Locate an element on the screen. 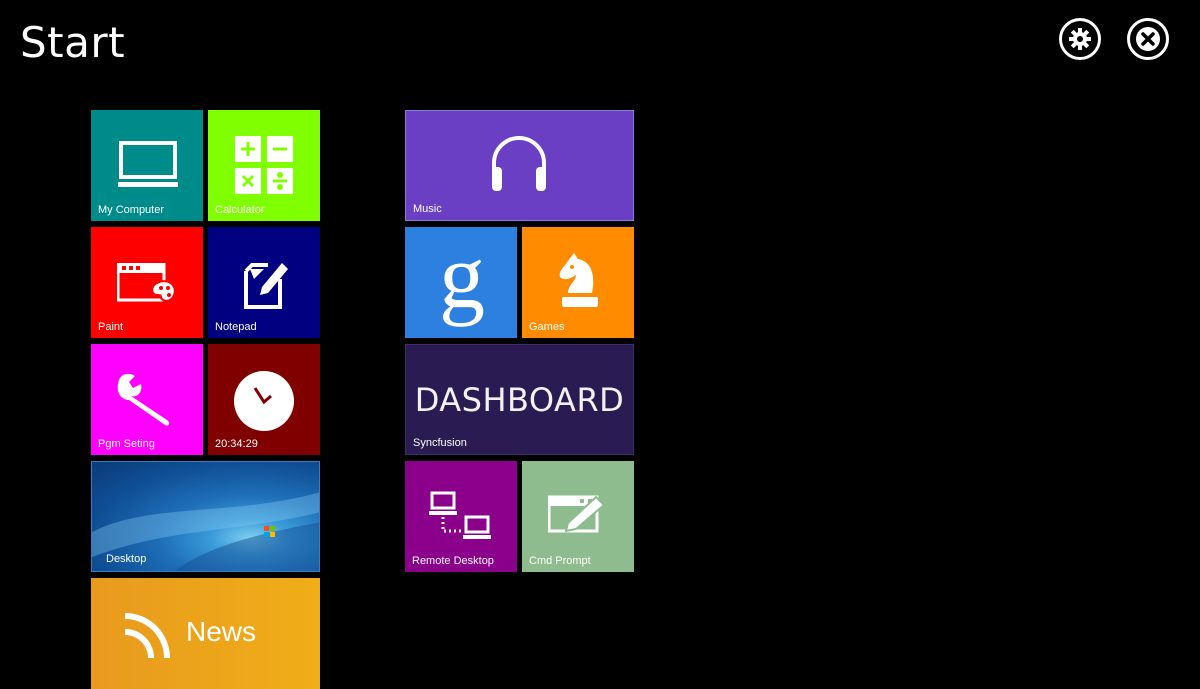 Image resolution: width=1200 pixels, height=689 pixels. tile-news: News is located at coordinates (205, 633).